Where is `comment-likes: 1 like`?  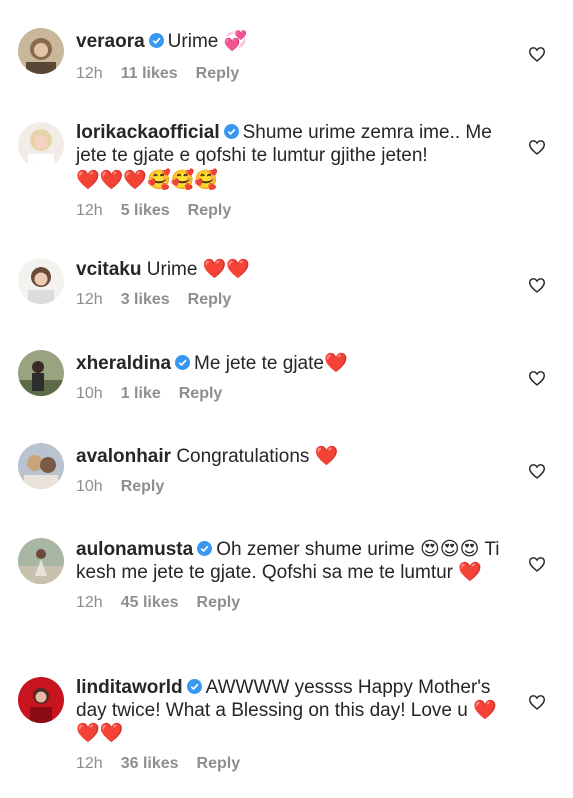 comment-likes: 1 like is located at coordinates (141, 393).